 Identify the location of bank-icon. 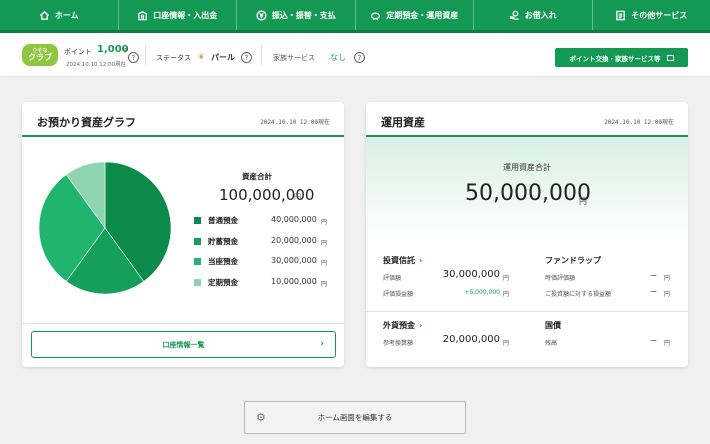
(142, 15).